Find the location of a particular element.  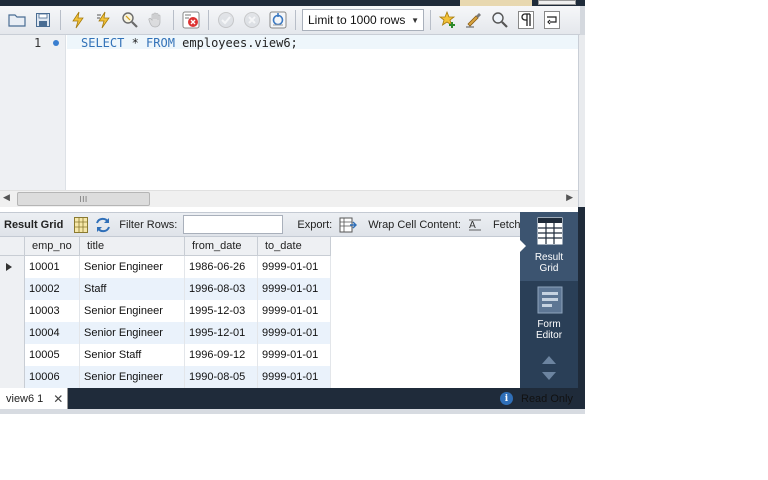

result-grid-label: Result Grid is located at coordinates (34, 224).